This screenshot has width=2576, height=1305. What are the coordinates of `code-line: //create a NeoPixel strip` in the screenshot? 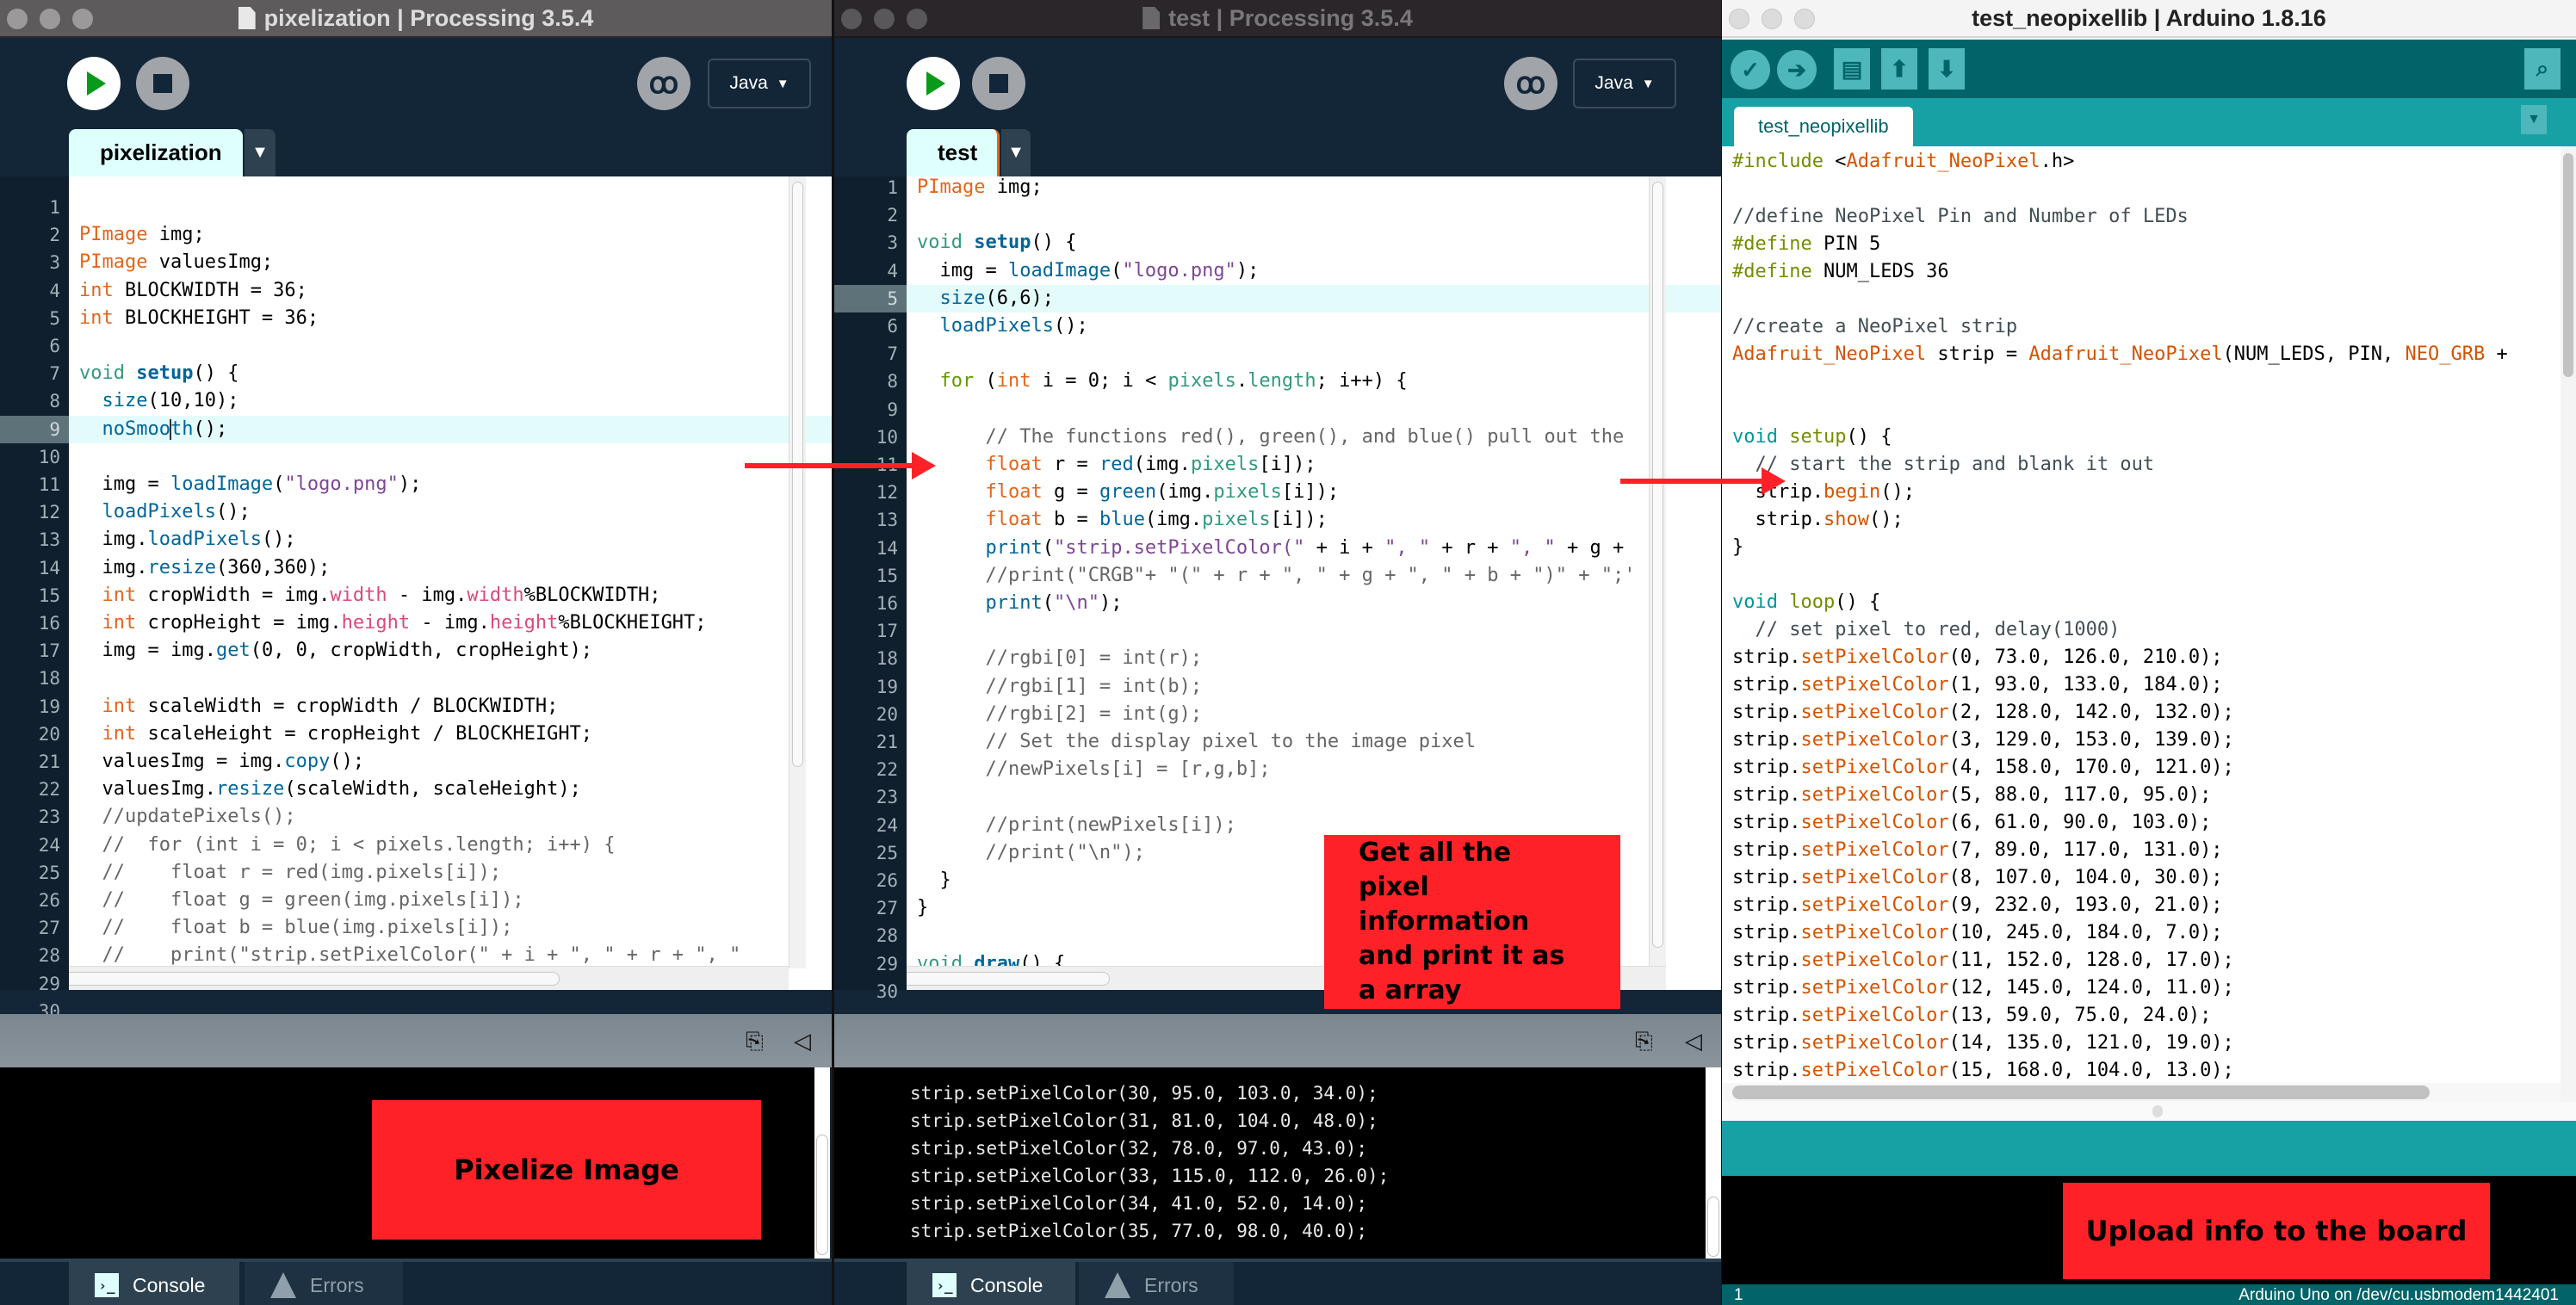 It's located at (1874, 327).